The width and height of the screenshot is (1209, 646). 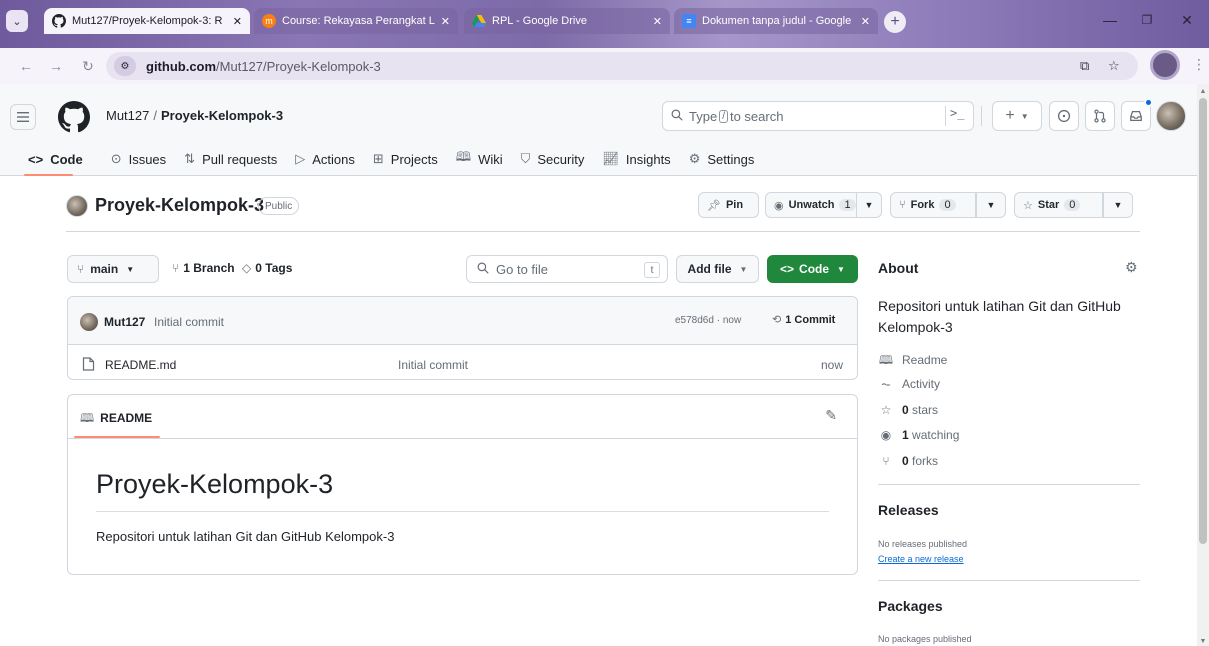 I want to click on star-dropdown: ▼, so click(x=1118, y=205).